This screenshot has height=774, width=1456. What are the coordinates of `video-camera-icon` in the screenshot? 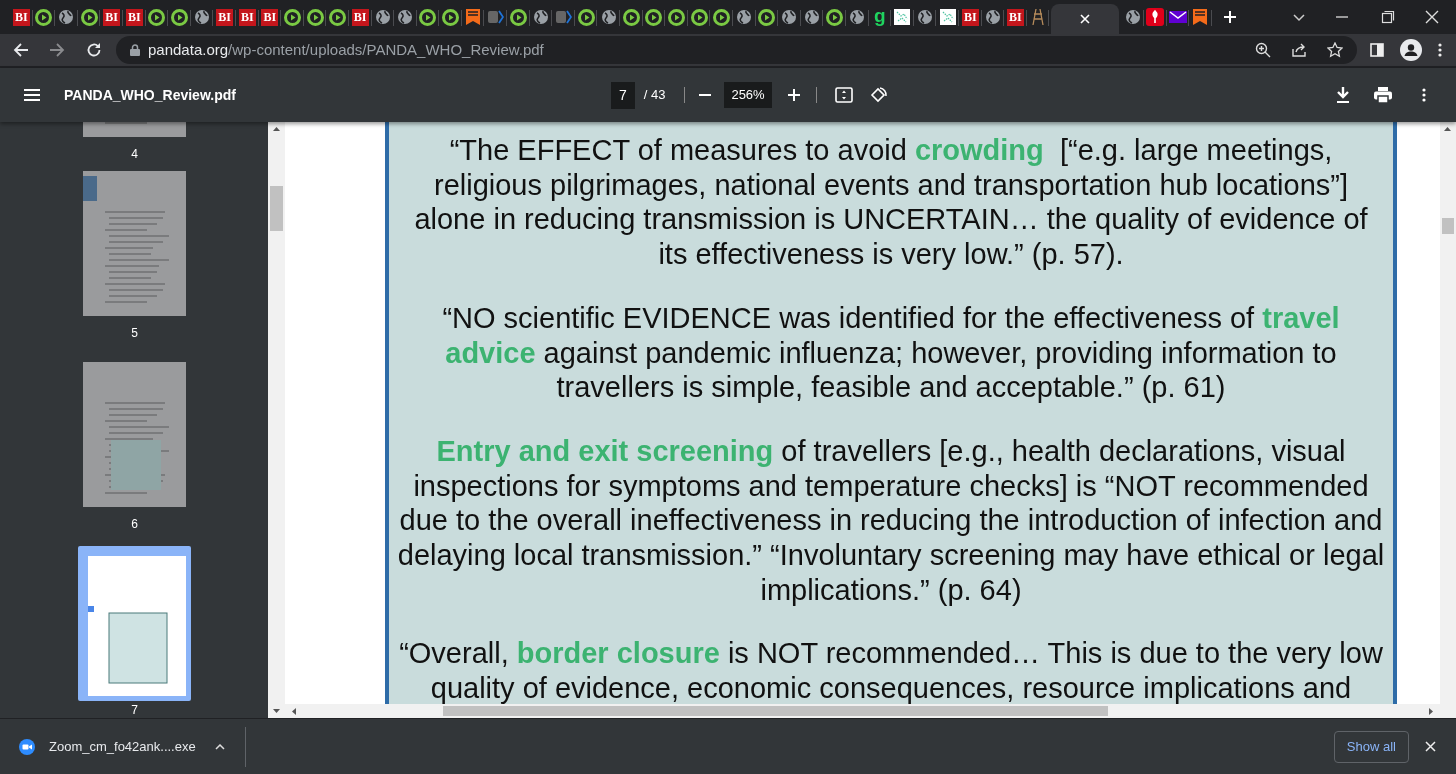 It's located at (27, 746).